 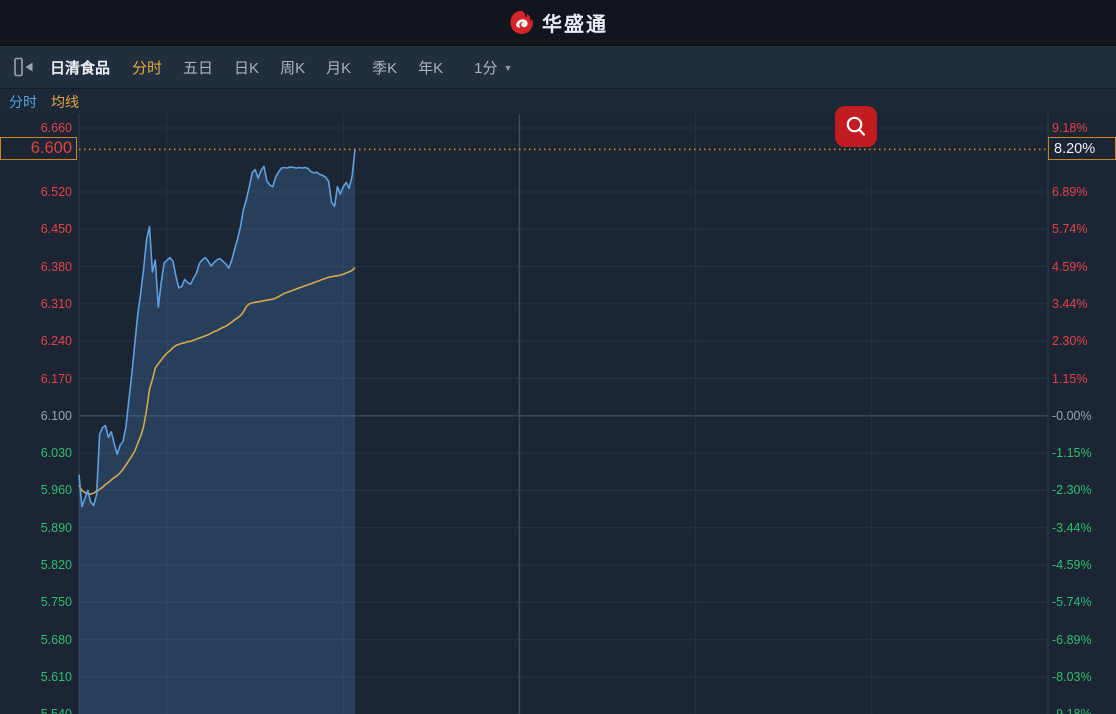 What do you see at coordinates (521, 22) in the screenshot?
I see `flame-logo-icon` at bounding box center [521, 22].